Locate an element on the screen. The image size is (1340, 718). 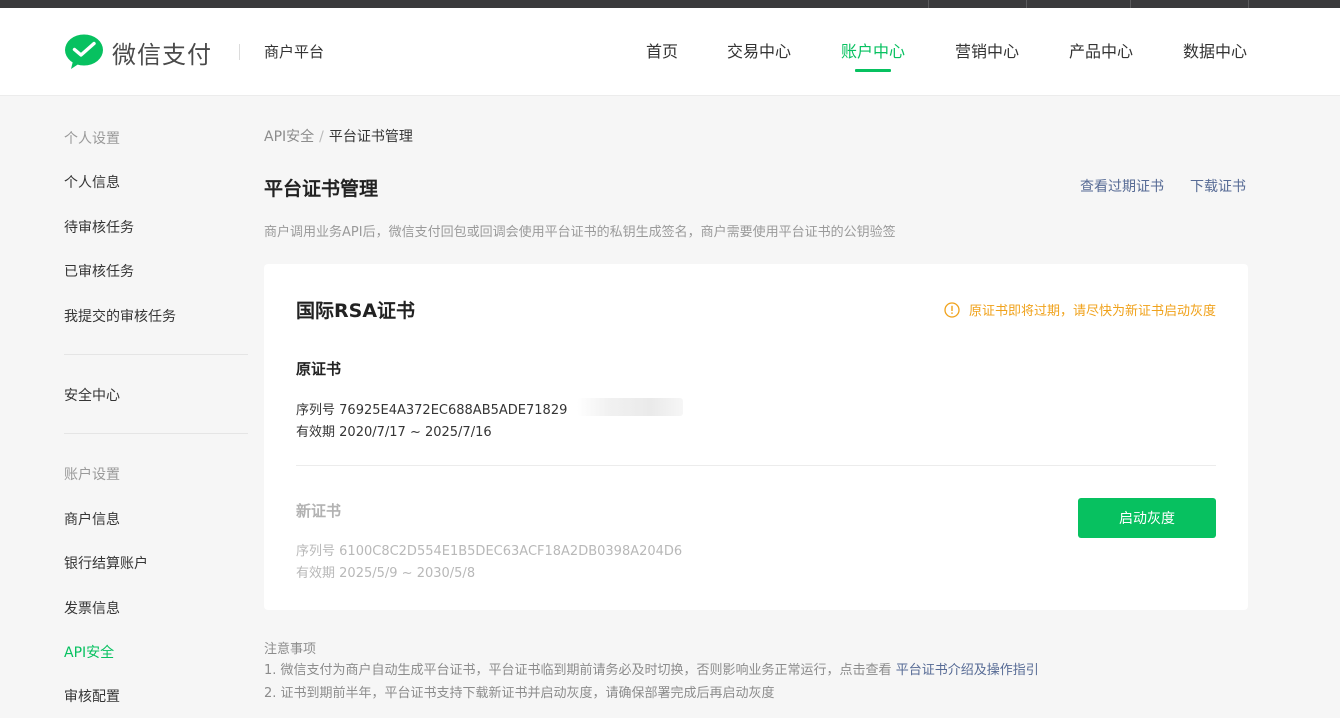
original-serial-label: 序列号 is located at coordinates (316, 410).